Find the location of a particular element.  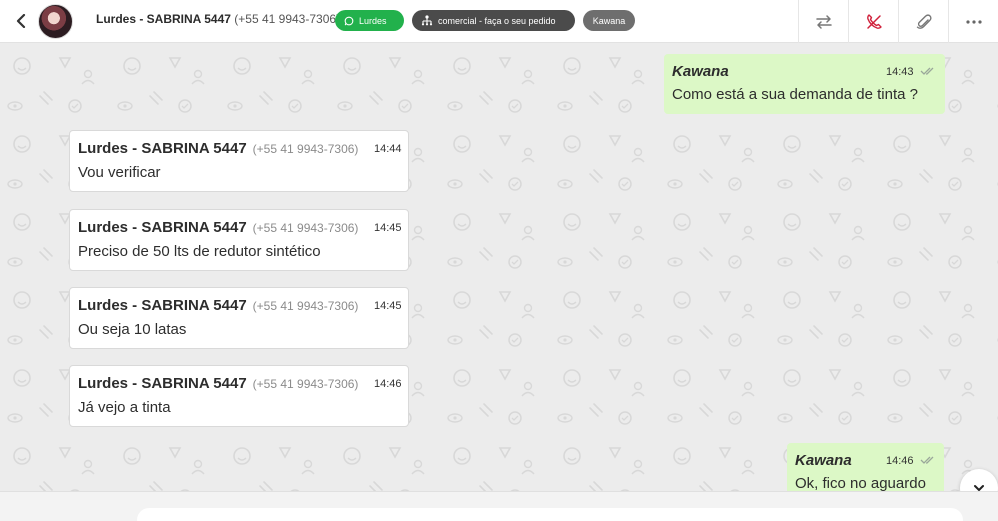

contact-name: Lurdes - SABRINA 5447 is located at coordinates (163, 19).